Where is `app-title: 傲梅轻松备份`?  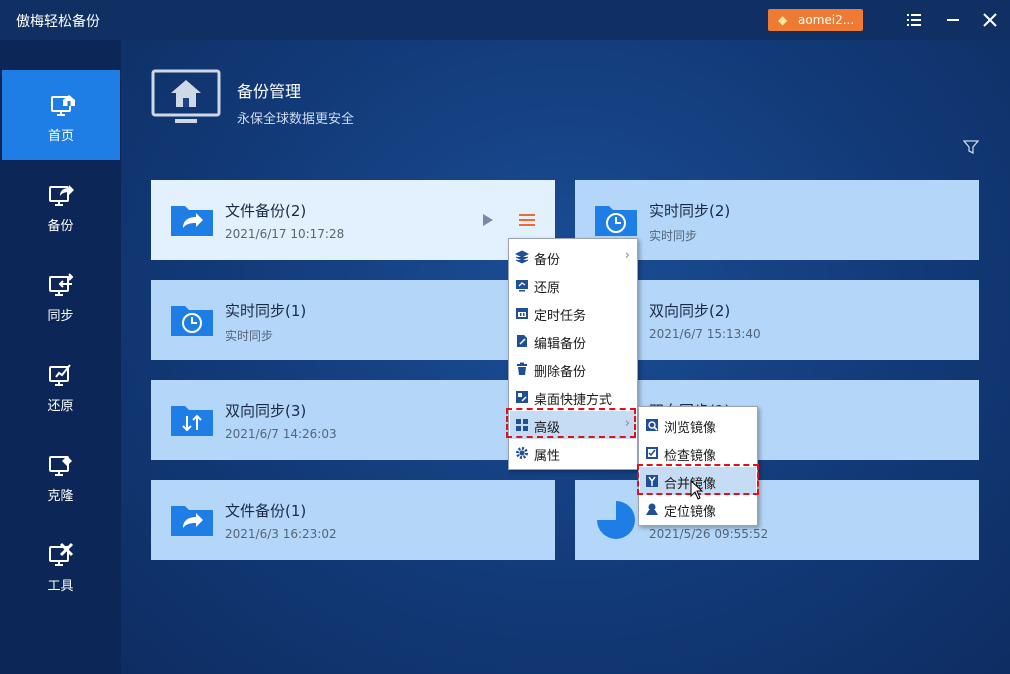
app-title: 傲梅轻松备份 is located at coordinates (58, 22).